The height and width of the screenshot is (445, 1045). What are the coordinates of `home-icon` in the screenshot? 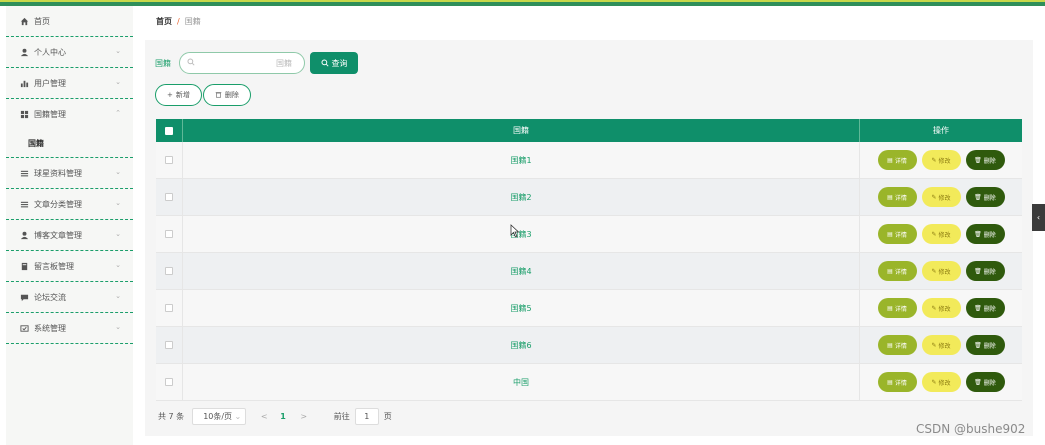 It's located at (24, 21).